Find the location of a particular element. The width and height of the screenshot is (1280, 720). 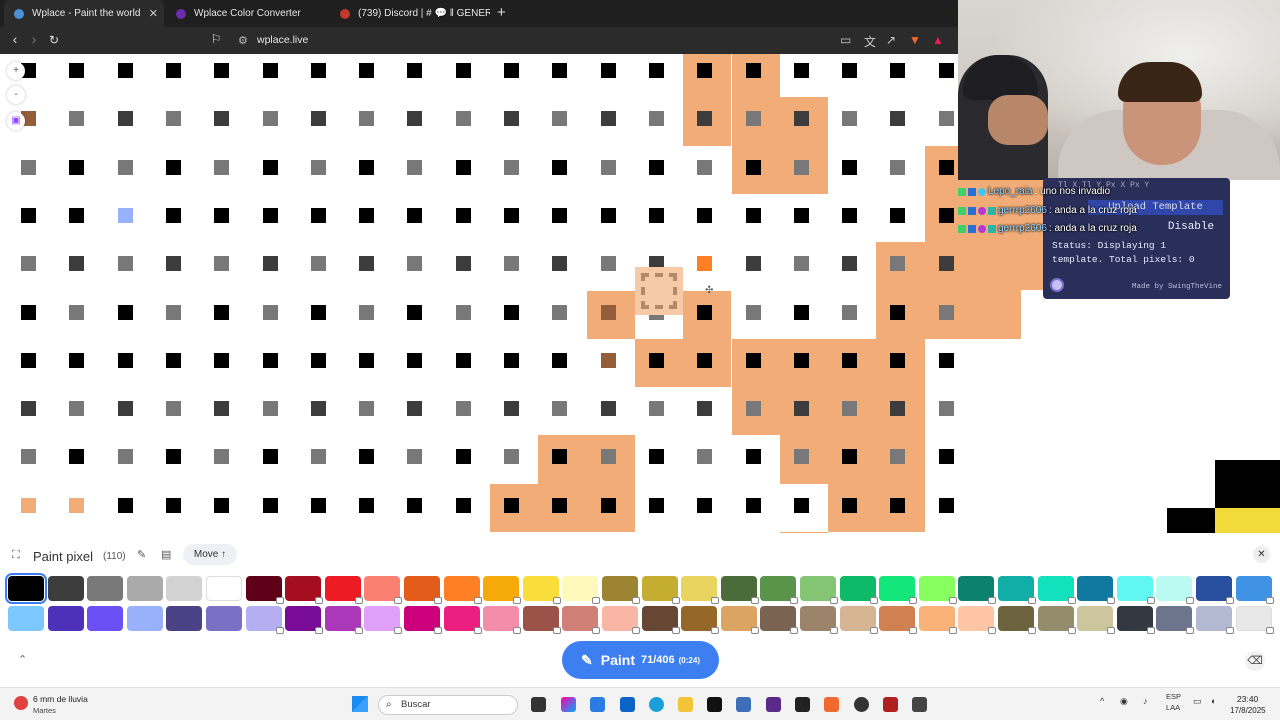

copilot-icon is located at coordinates (568, 704).